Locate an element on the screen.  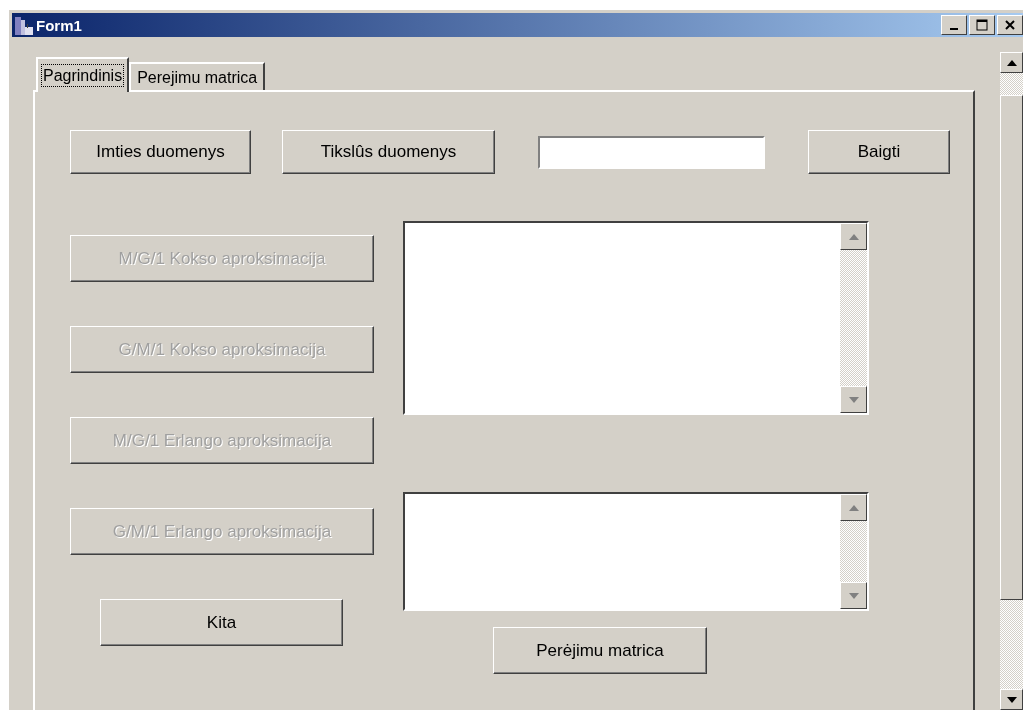
buildings-icon is located at coordinates (24, 25).